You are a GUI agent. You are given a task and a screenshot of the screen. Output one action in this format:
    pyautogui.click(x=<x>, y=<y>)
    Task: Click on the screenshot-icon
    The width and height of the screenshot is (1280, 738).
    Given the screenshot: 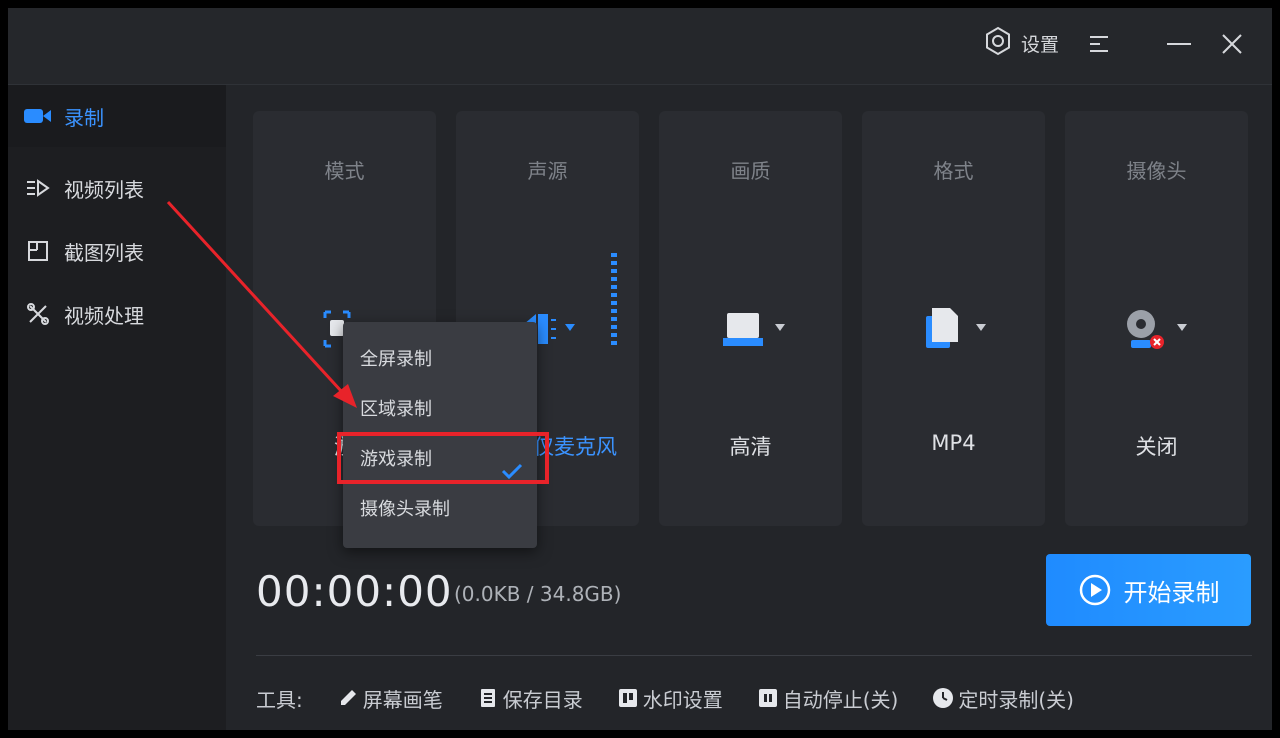 What is the action you would take?
    pyautogui.click(x=38, y=251)
    